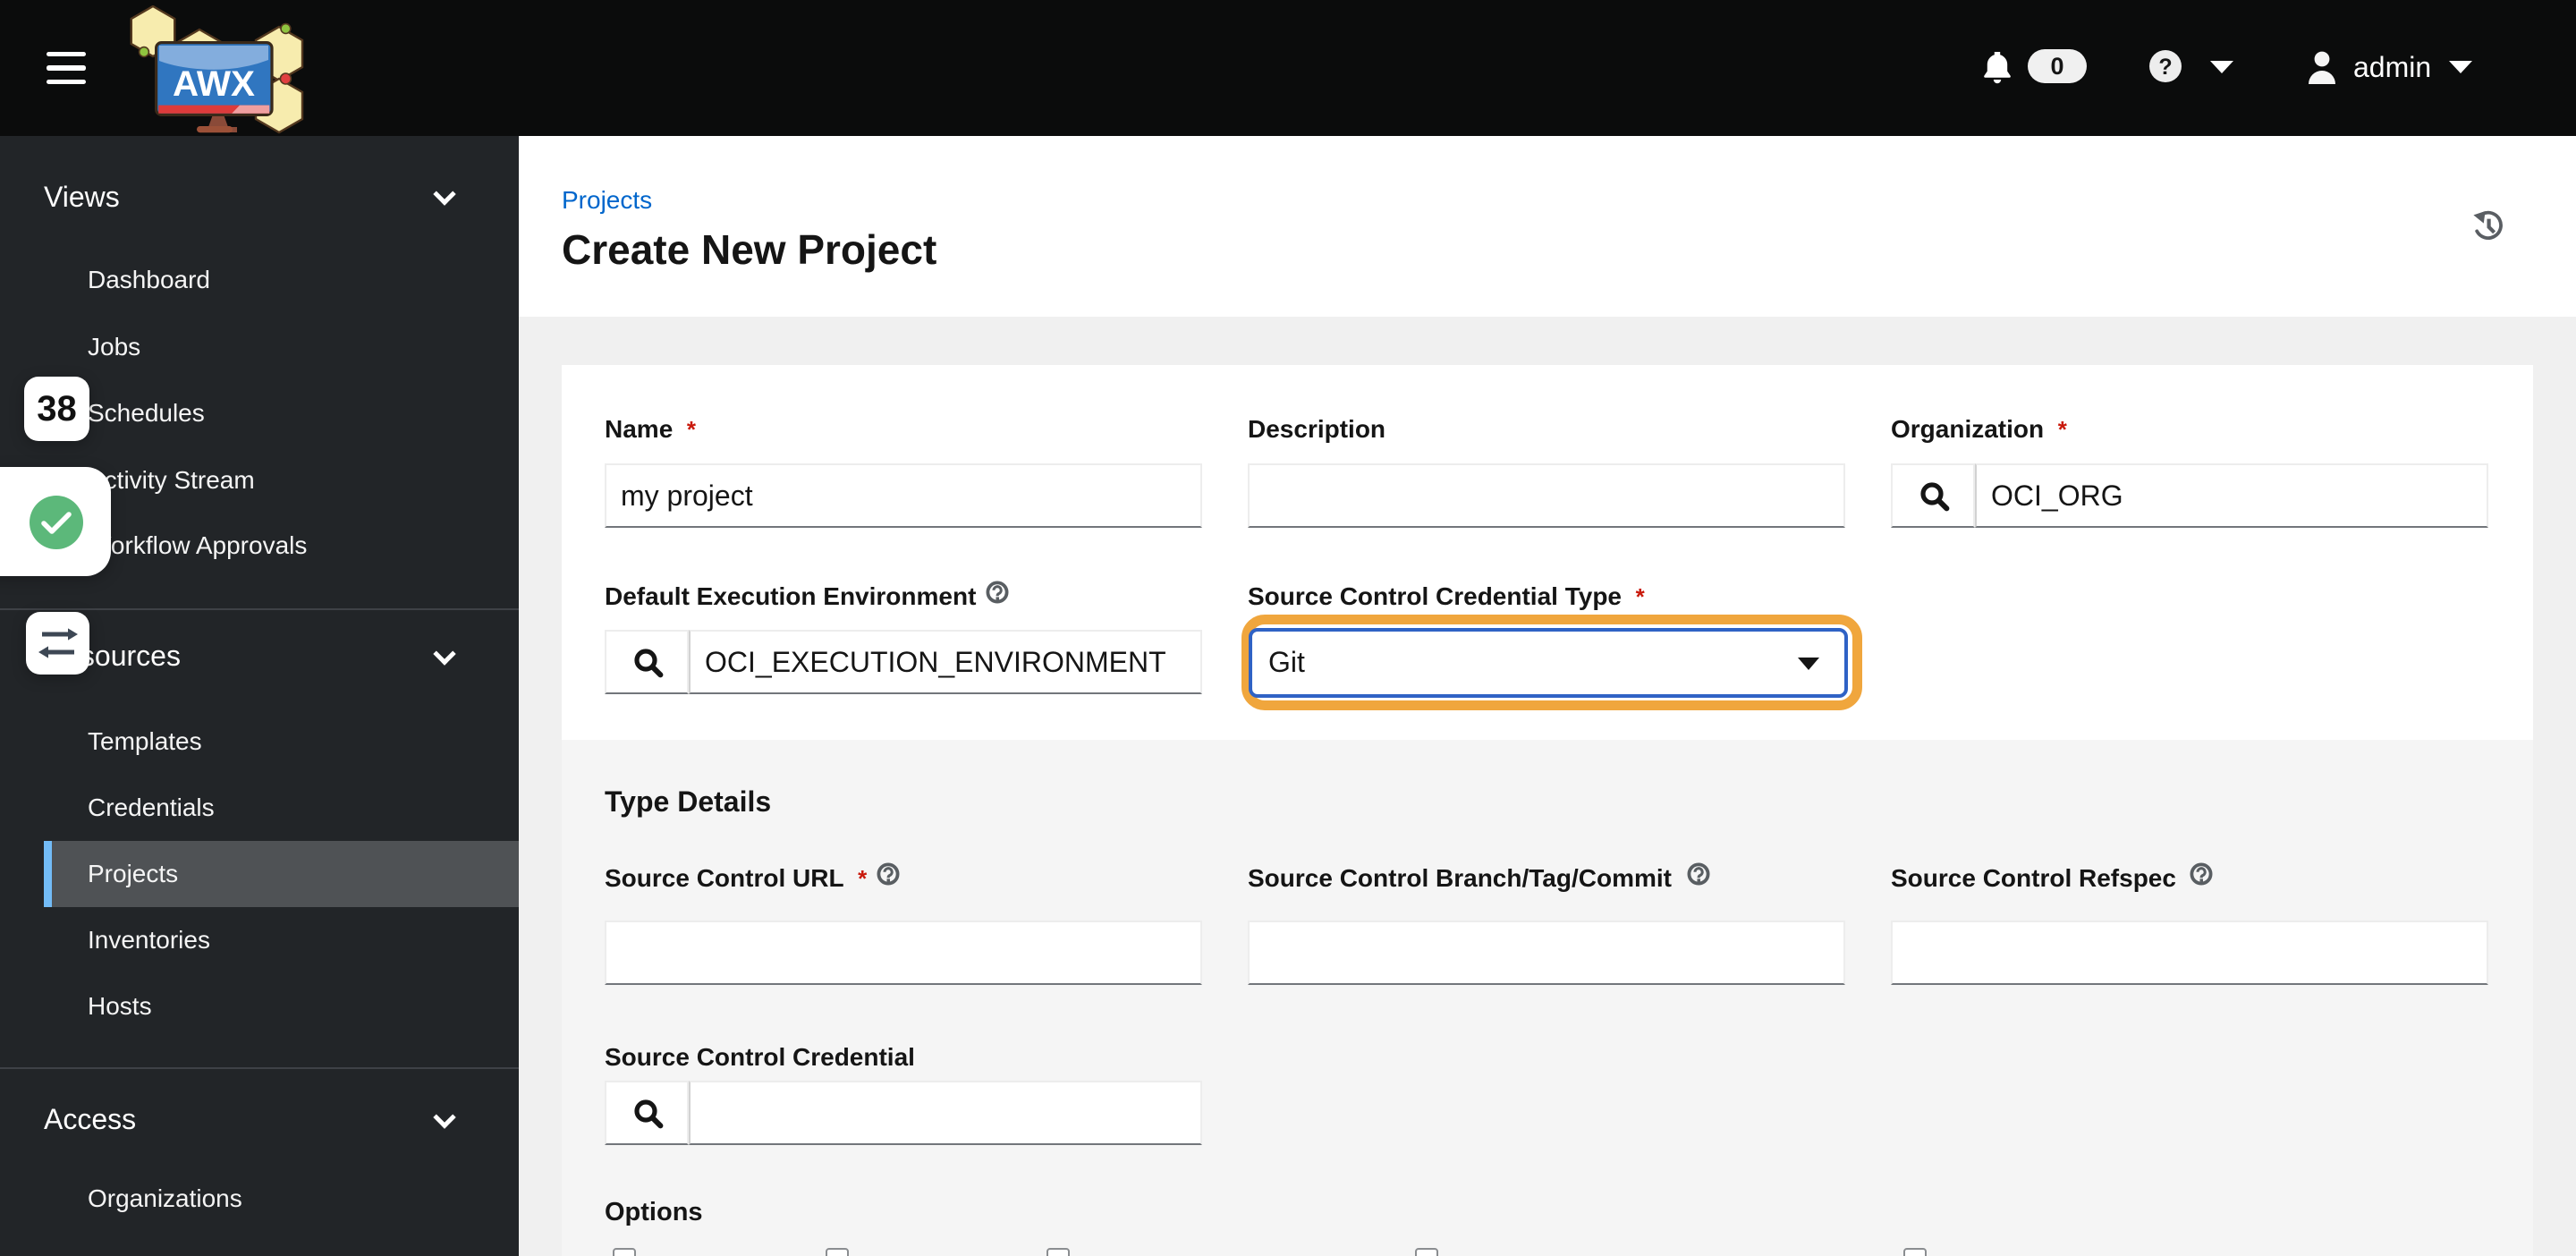 The height and width of the screenshot is (1256, 2576). What do you see at coordinates (214, 84) in the screenshot?
I see `svg-text: AWX` at bounding box center [214, 84].